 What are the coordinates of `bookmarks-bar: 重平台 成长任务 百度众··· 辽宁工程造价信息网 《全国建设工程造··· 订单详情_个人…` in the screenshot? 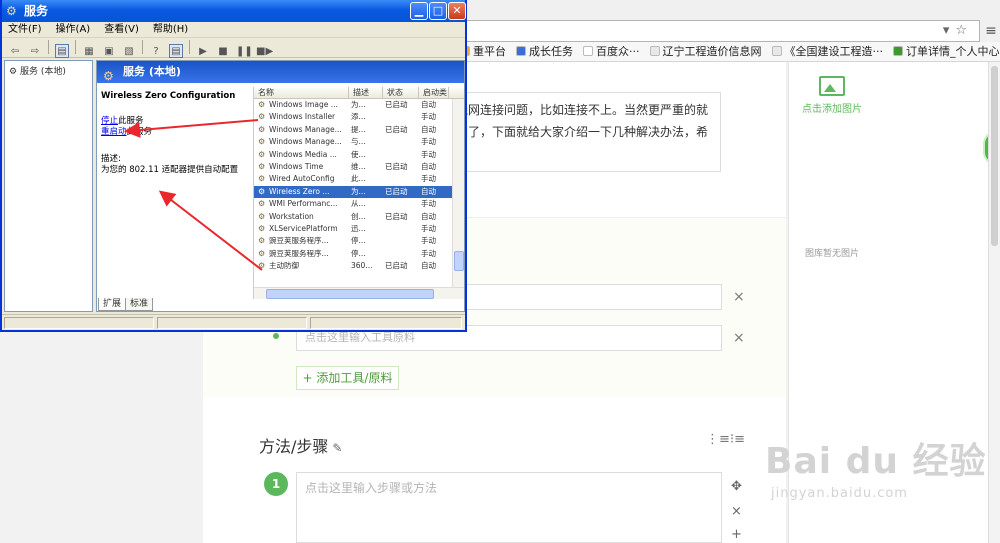 It's located at (730, 52).